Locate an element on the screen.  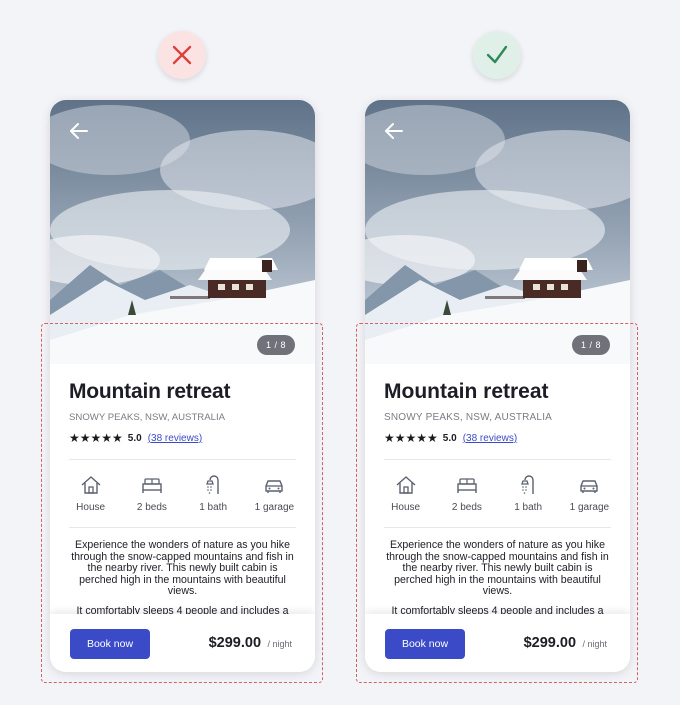
check-icon is located at coordinates (497, 54).